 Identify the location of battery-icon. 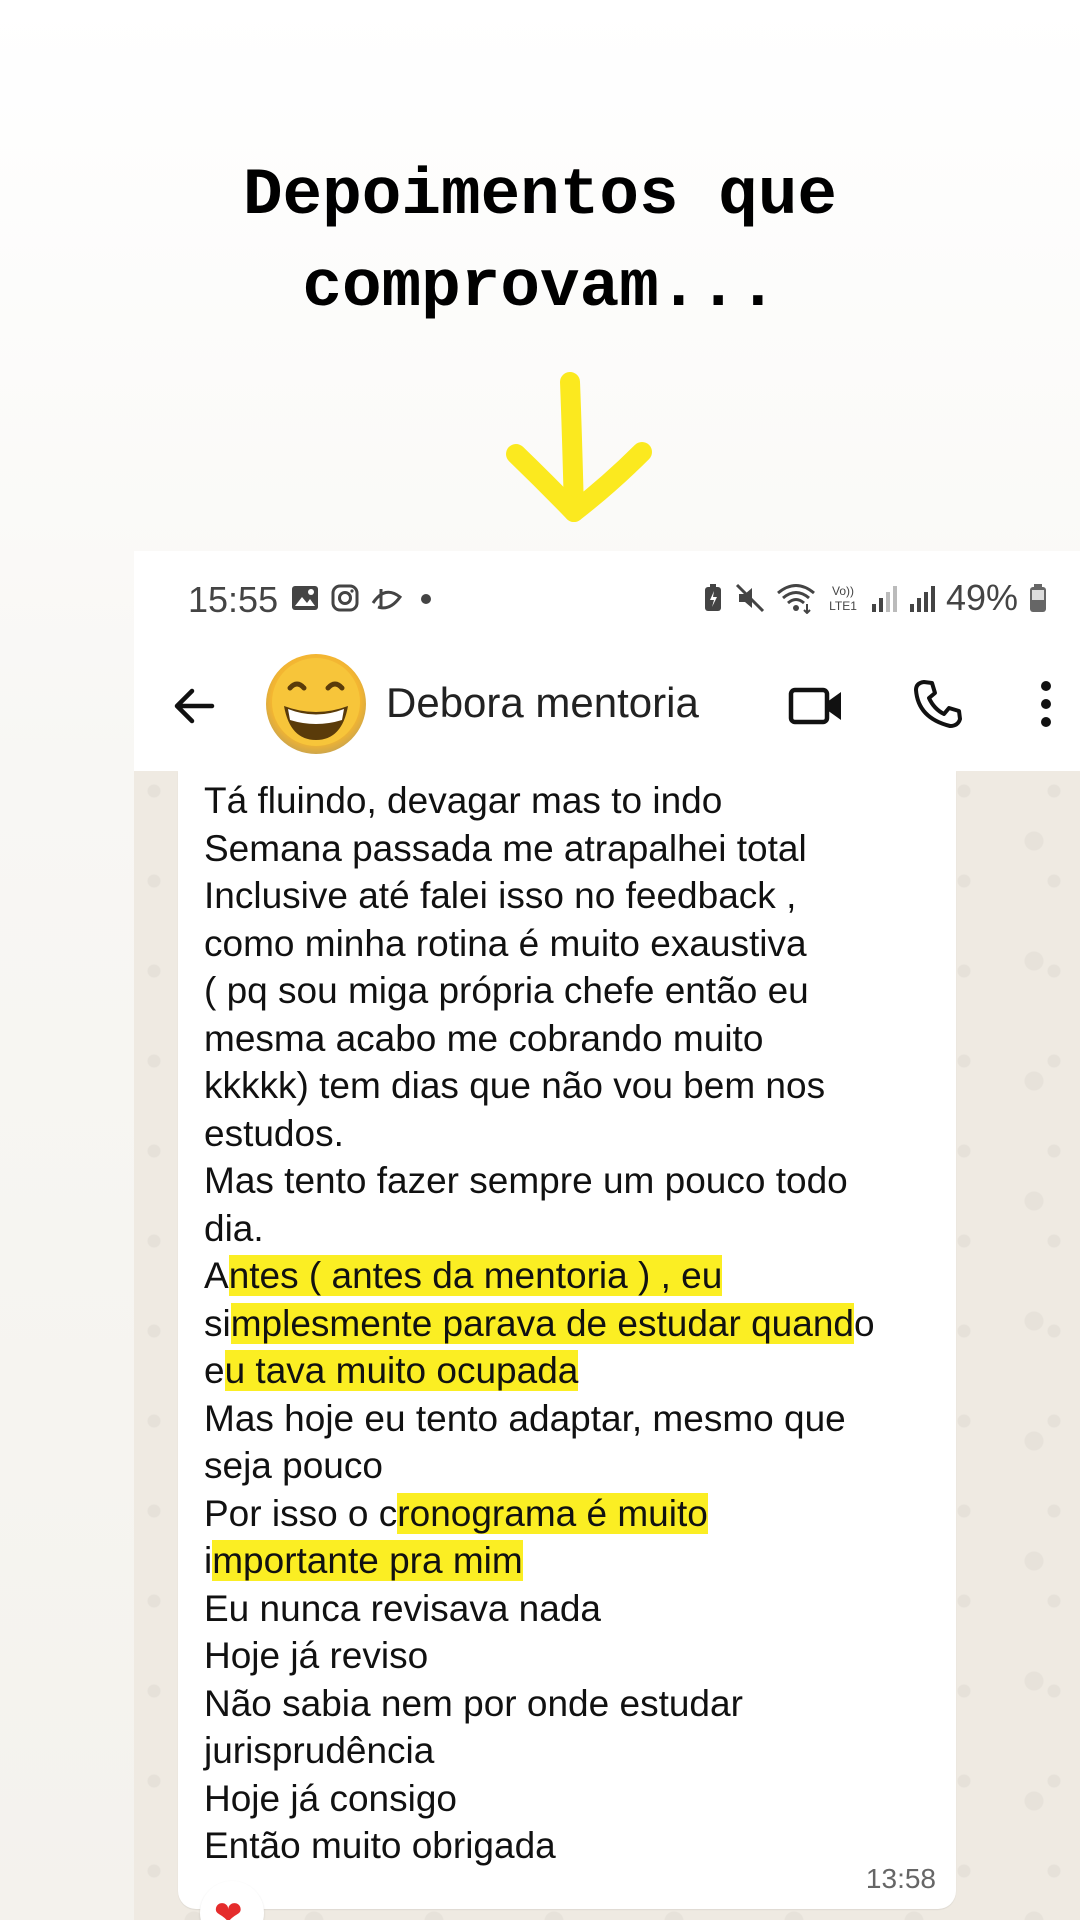
(1038, 598).